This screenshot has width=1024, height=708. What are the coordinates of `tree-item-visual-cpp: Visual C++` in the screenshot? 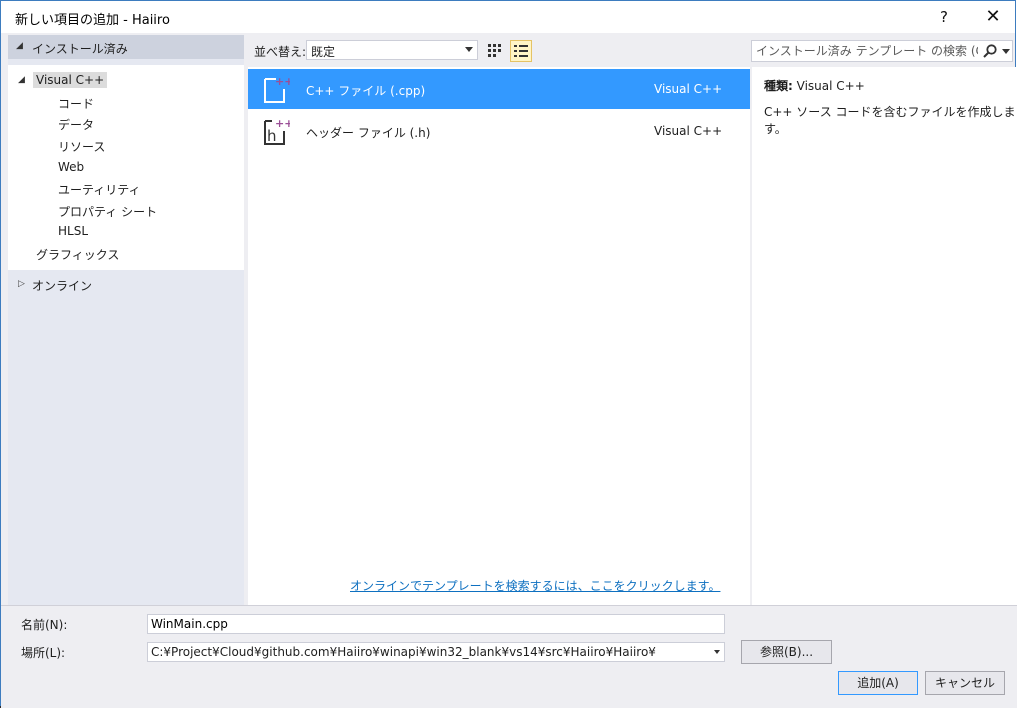 It's located at (70, 80).